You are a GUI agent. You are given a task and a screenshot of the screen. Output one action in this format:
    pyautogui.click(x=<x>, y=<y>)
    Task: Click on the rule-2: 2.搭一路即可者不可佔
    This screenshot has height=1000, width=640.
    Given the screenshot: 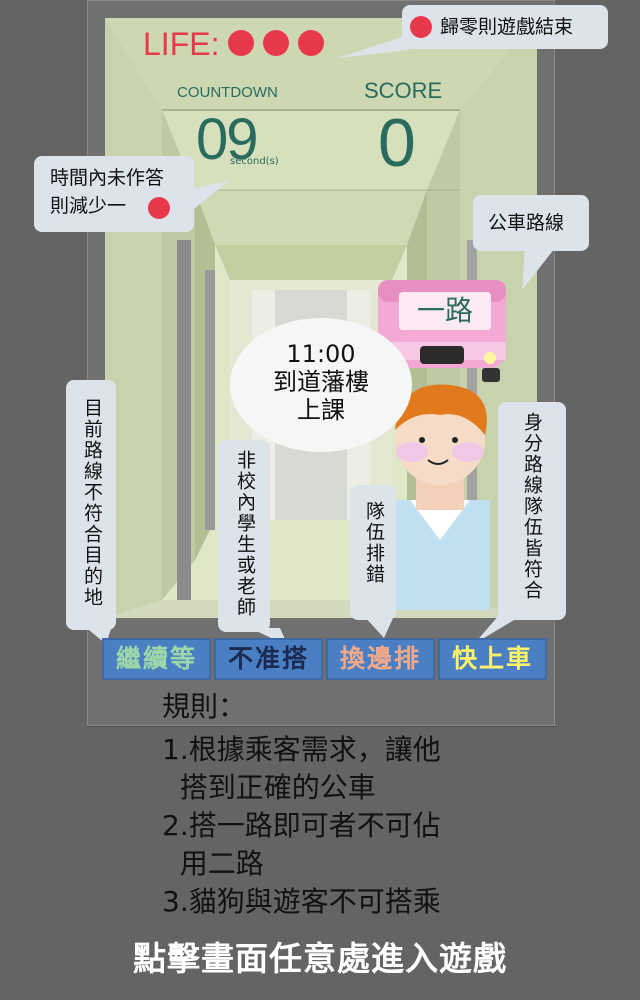 What is the action you would take?
    pyautogui.click(x=301, y=825)
    